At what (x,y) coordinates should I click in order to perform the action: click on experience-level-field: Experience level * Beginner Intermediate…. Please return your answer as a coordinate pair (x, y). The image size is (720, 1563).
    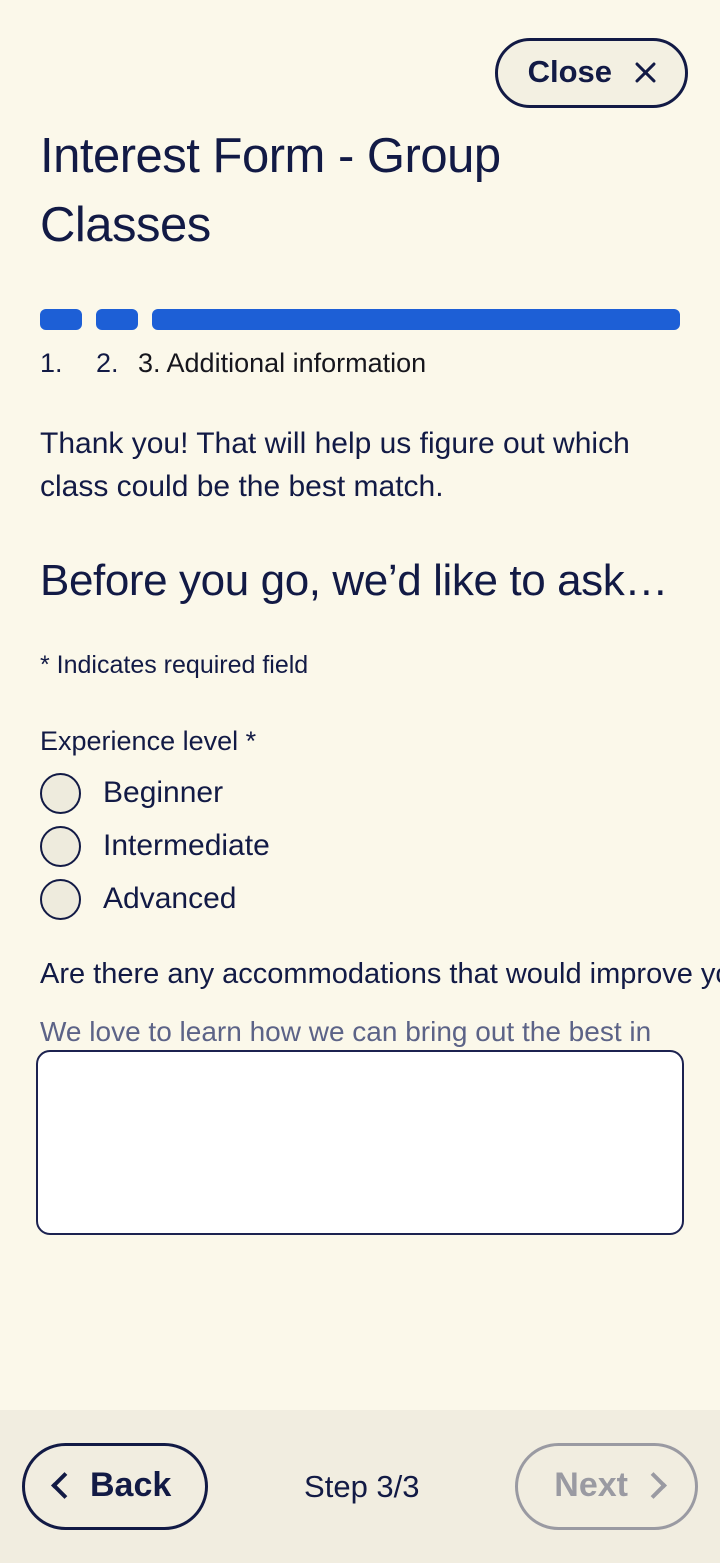
    Looking at the image, I should click on (360, 823).